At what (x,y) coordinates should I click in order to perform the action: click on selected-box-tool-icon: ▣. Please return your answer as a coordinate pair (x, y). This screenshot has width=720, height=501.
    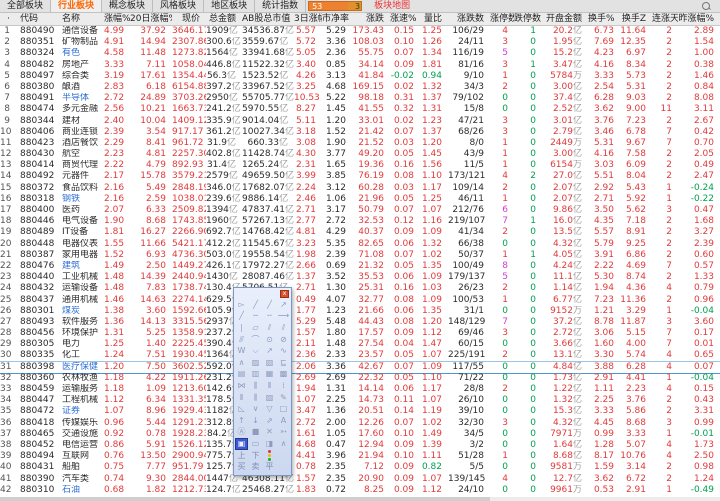
    Looking at the image, I should click on (241, 444).